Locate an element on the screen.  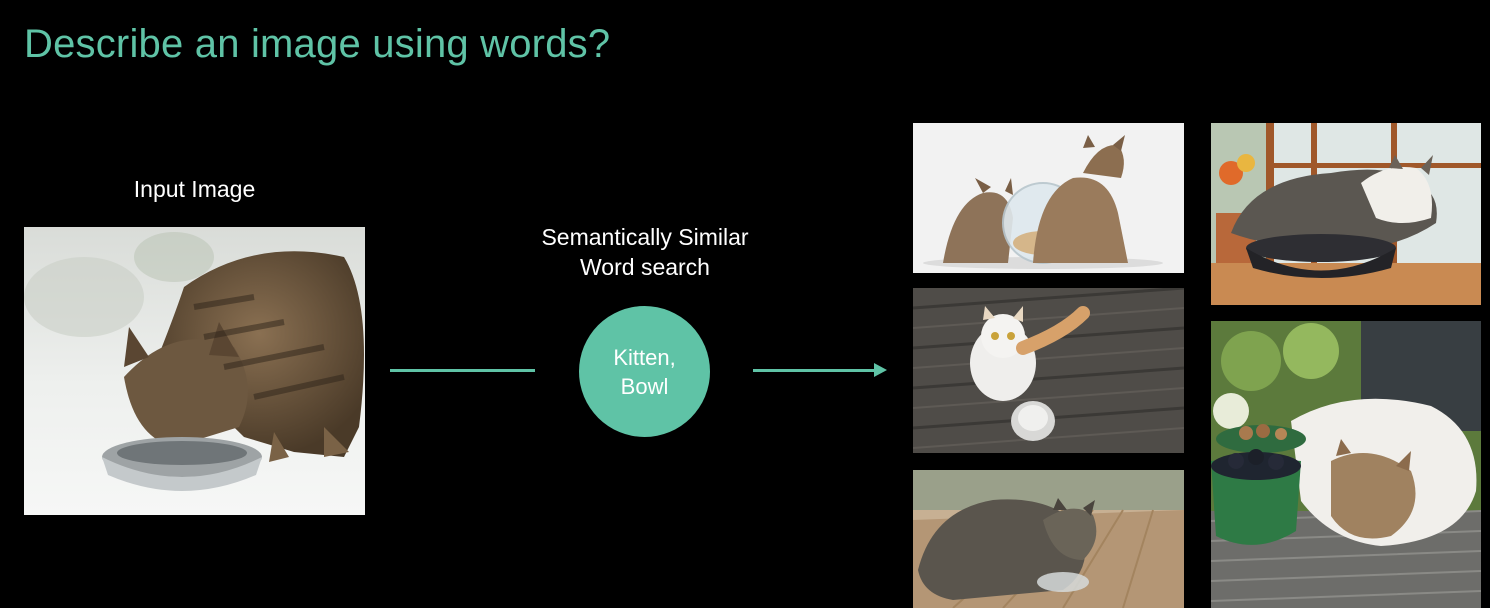
search-label-line2: Word search is located at coordinates (645, 267).